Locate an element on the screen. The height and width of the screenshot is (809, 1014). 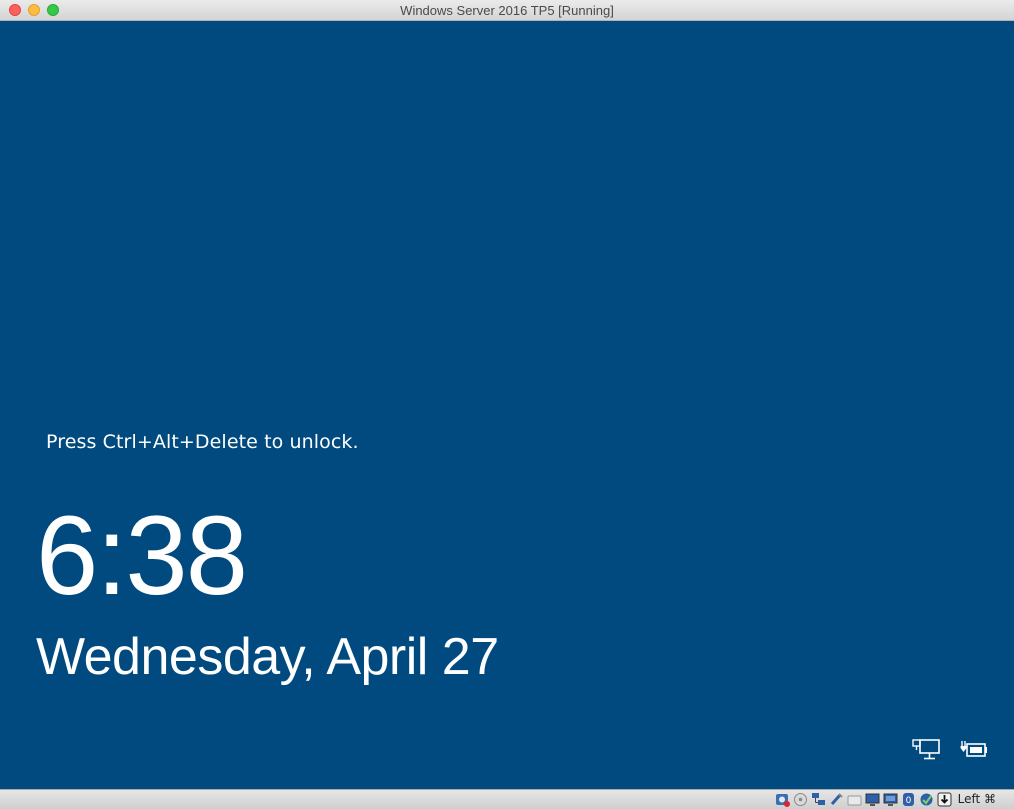
usb-icon is located at coordinates (836, 799).